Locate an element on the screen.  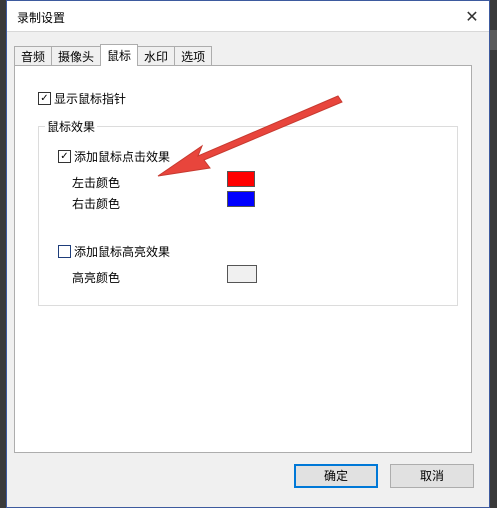
tab-strip: 音频 摄像头 鼠标 水印 选项 is located at coordinates (113, 55).